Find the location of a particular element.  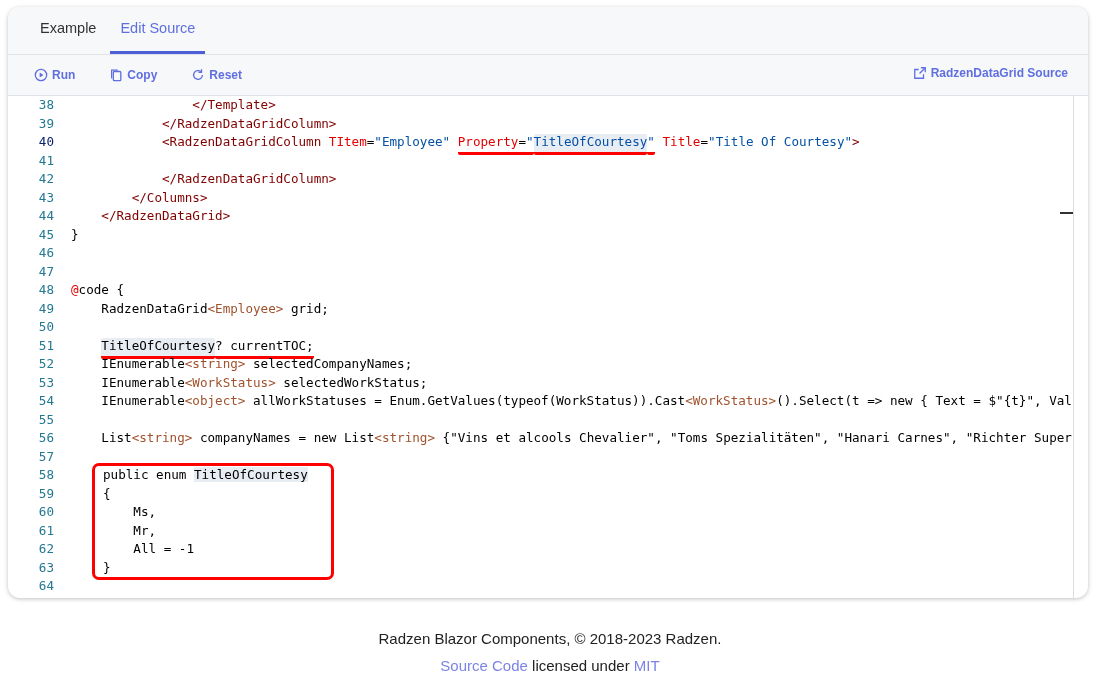

line-number: 41 is located at coordinates (46, 160).